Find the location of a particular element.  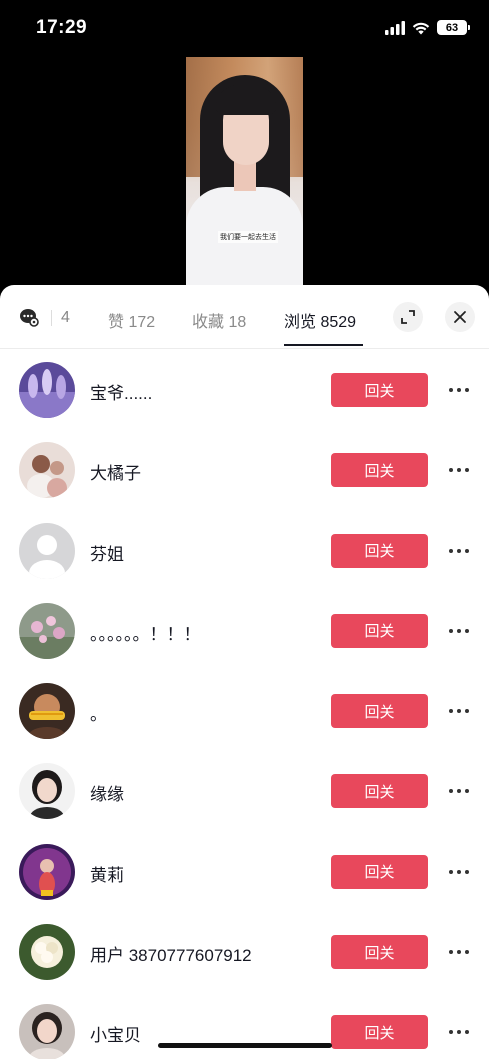

list-item: 宝爷...... 回关 is located at coordinates (244, 389).